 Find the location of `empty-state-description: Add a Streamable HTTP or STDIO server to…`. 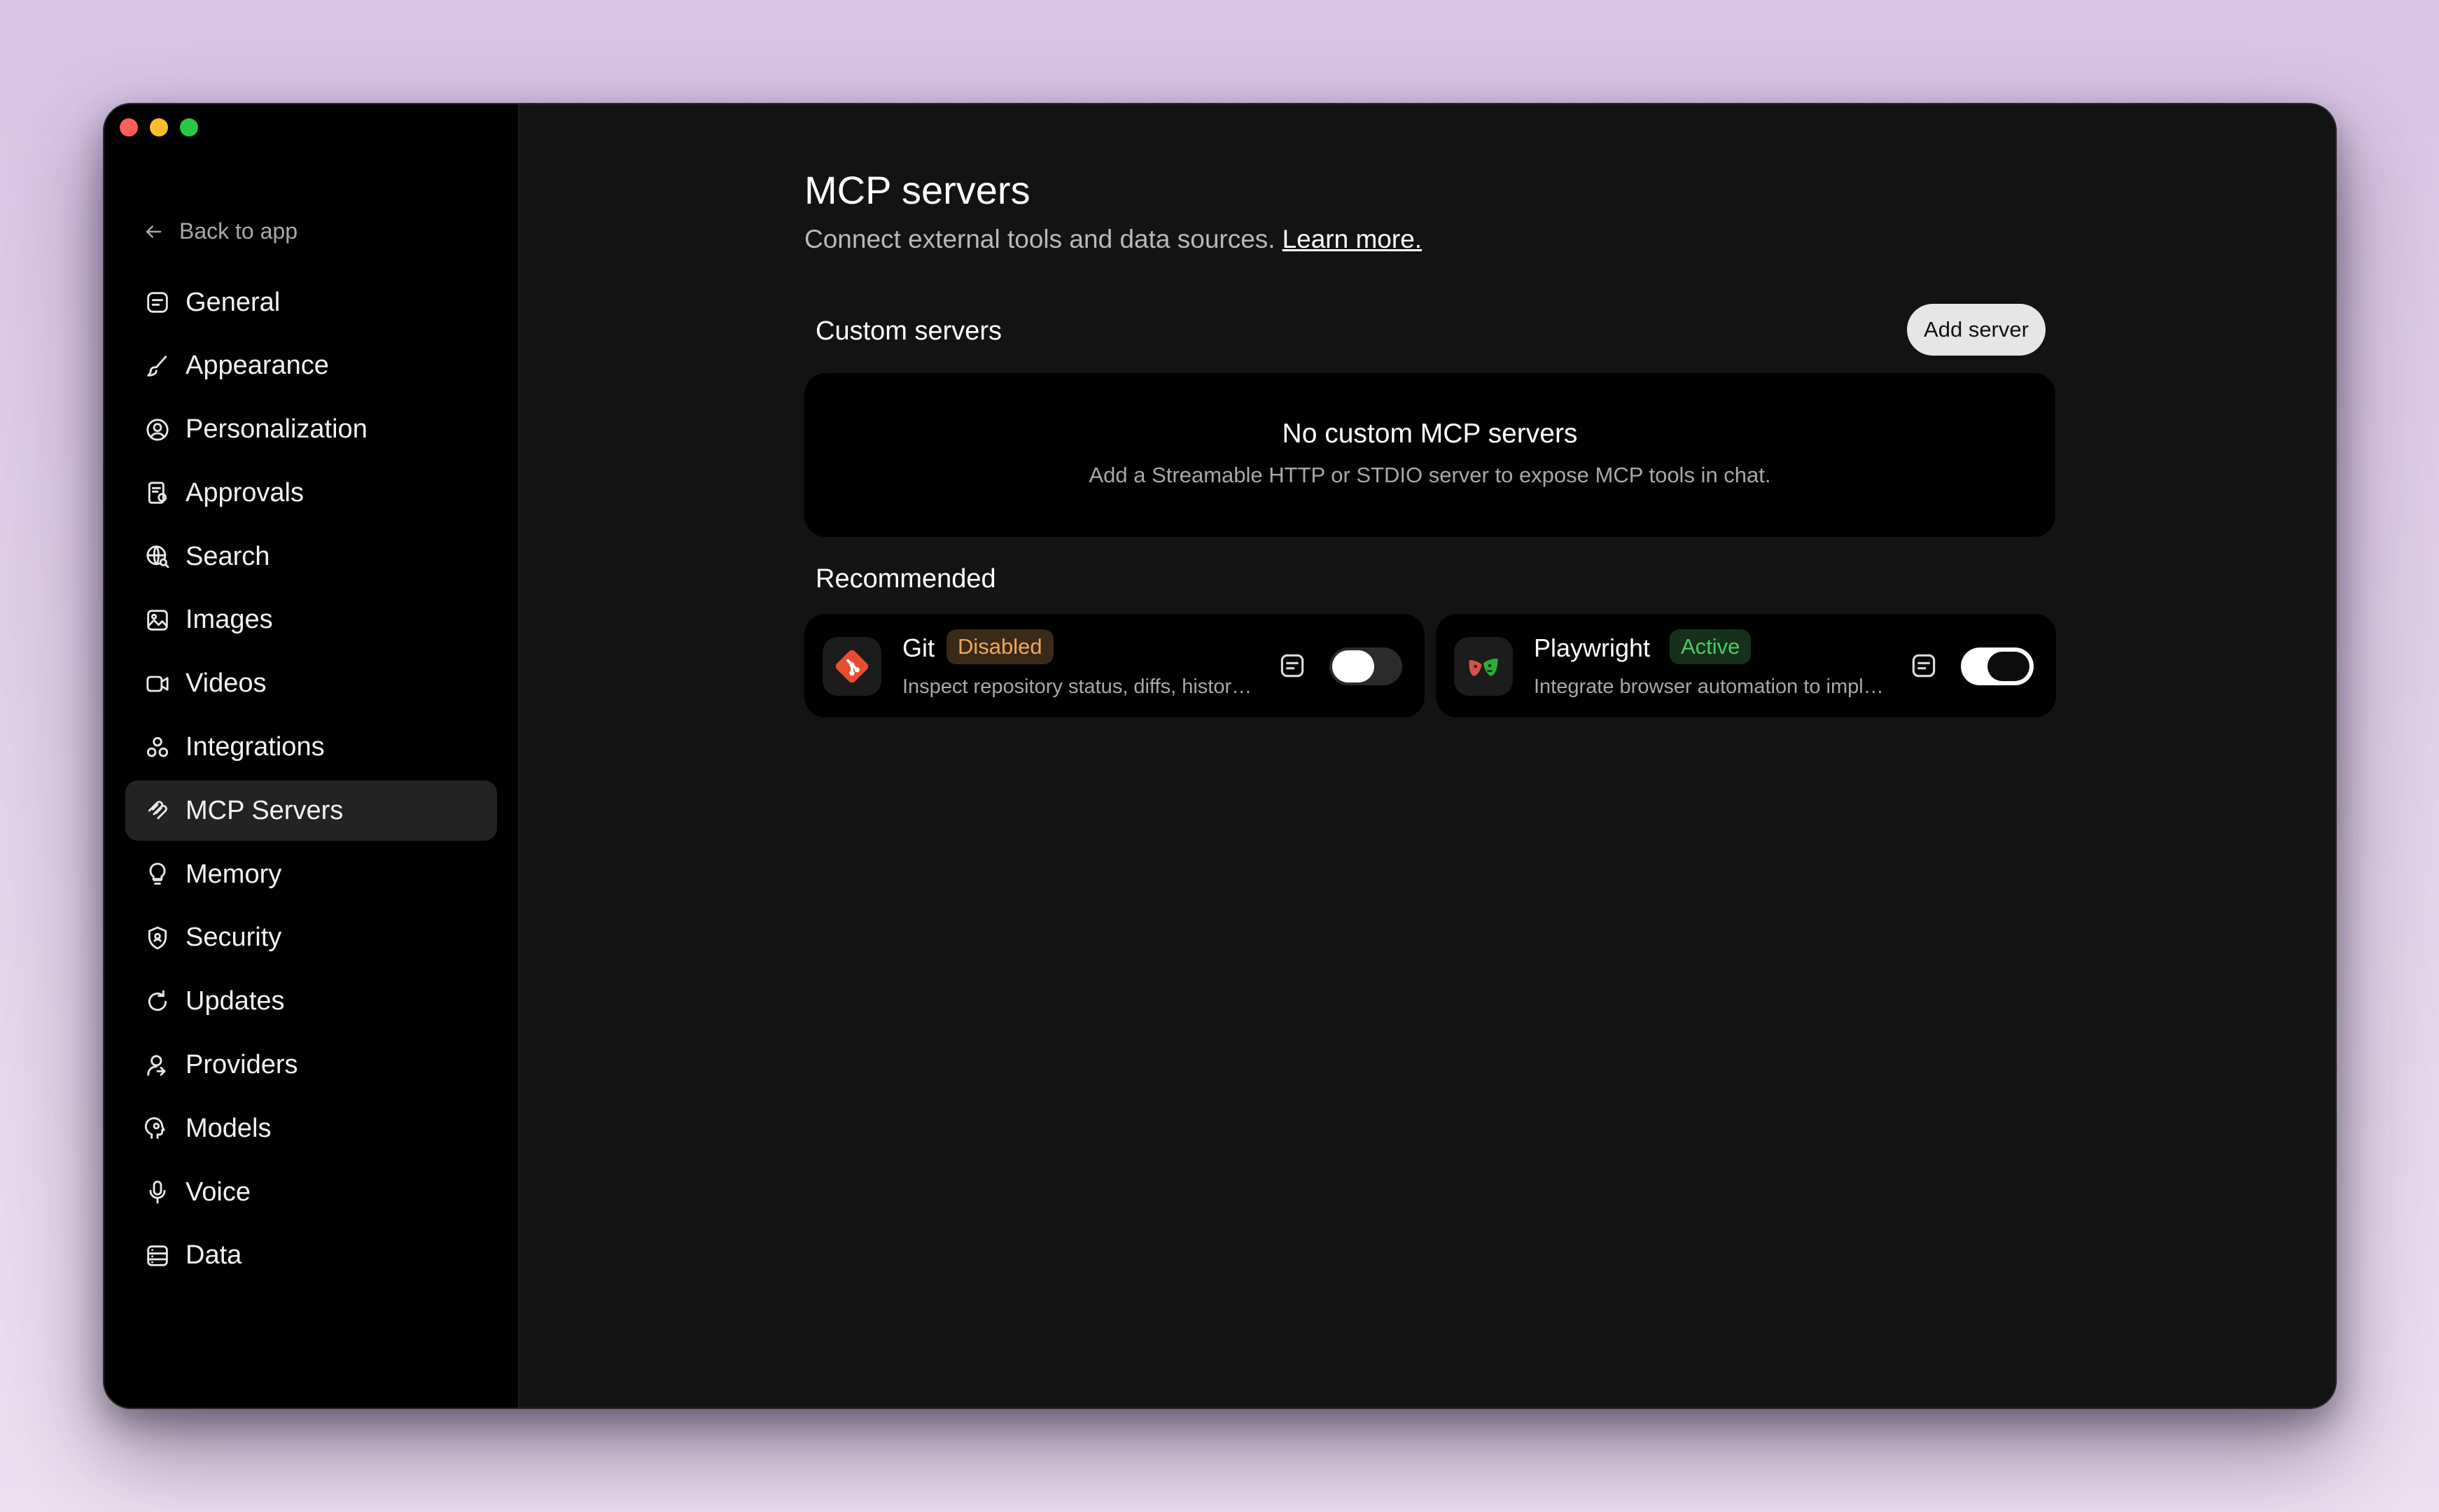

empty-state-description: Add a Streamable HTTP or STDIO server to… is located at coordinates (1430, 475).